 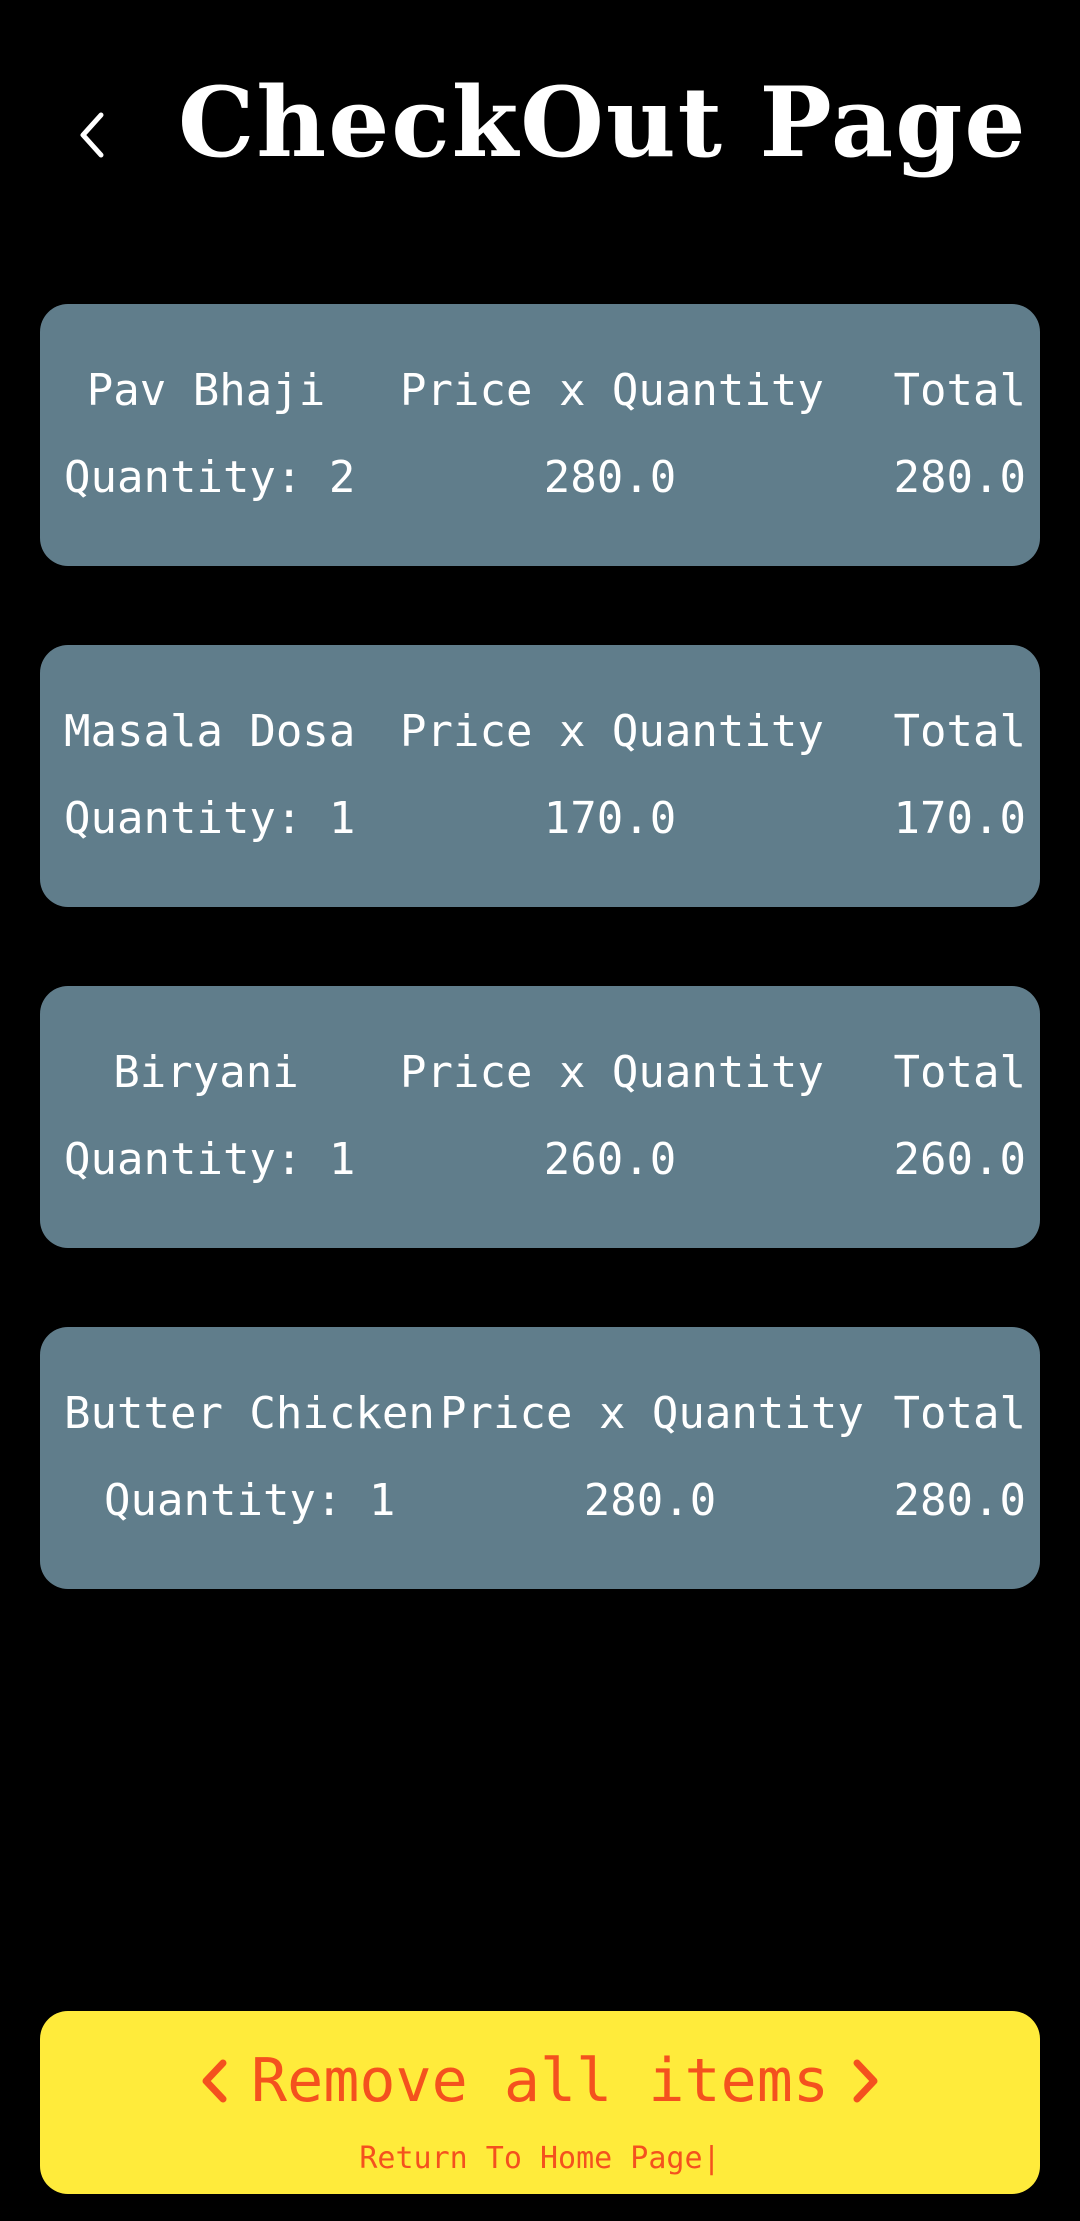 What do you see at coordinates (959, 818) in the screenshot?
I see `total-value: 170.0` at bounding box center [959, 818].